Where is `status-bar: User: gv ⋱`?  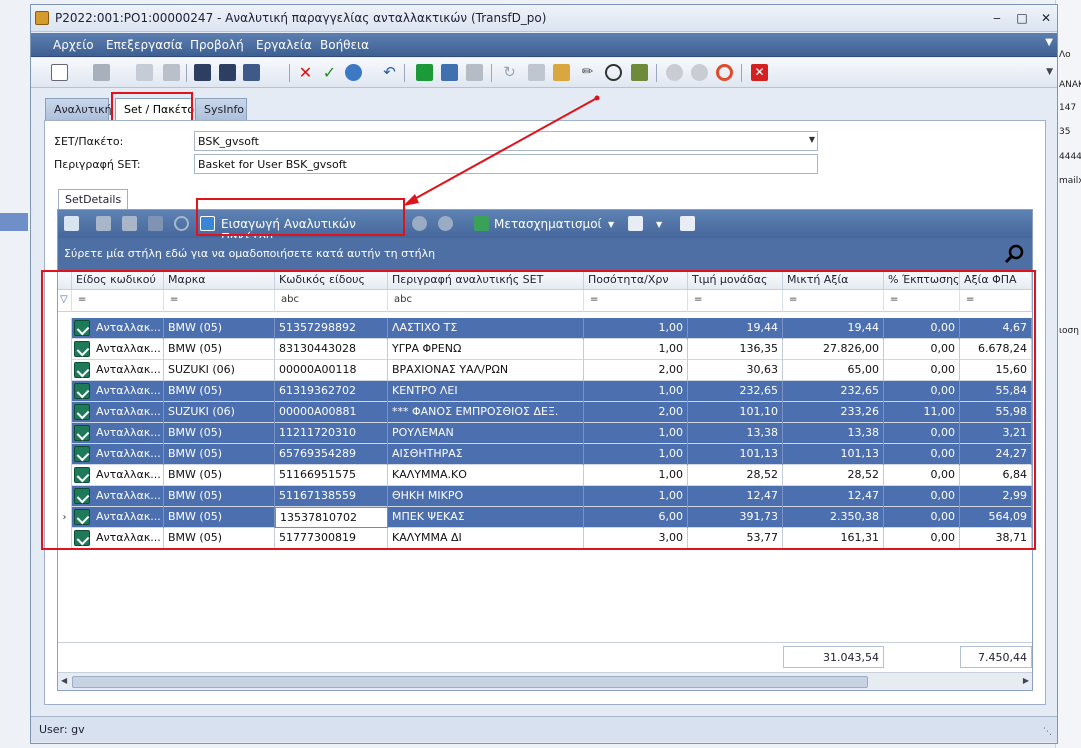
status-bar: User: gv ⋱ is located at coordinates (544, 729).